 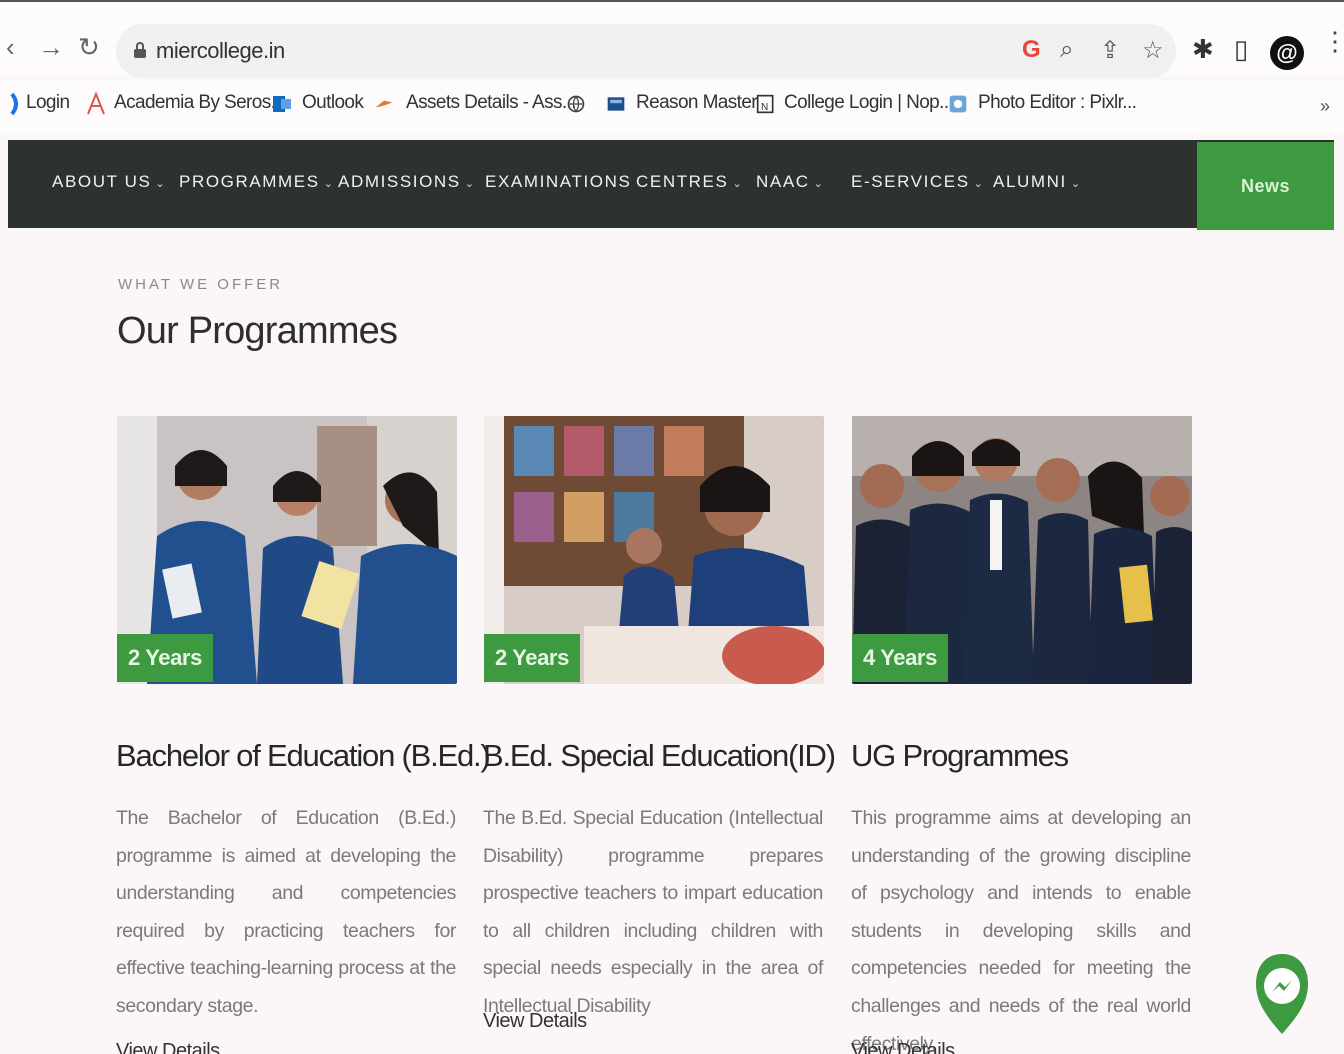 I want to click on programme-title: UG Programmes, so click(x=960, y=756).